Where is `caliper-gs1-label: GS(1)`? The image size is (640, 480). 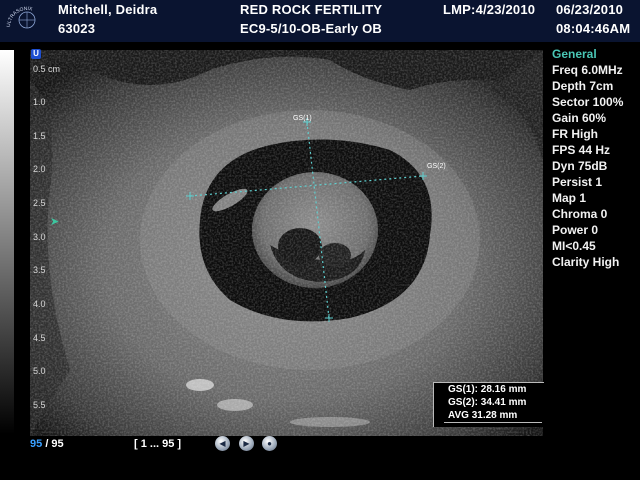 caliper-gs1-label: GS(1) is located at coordinates (302, 118).